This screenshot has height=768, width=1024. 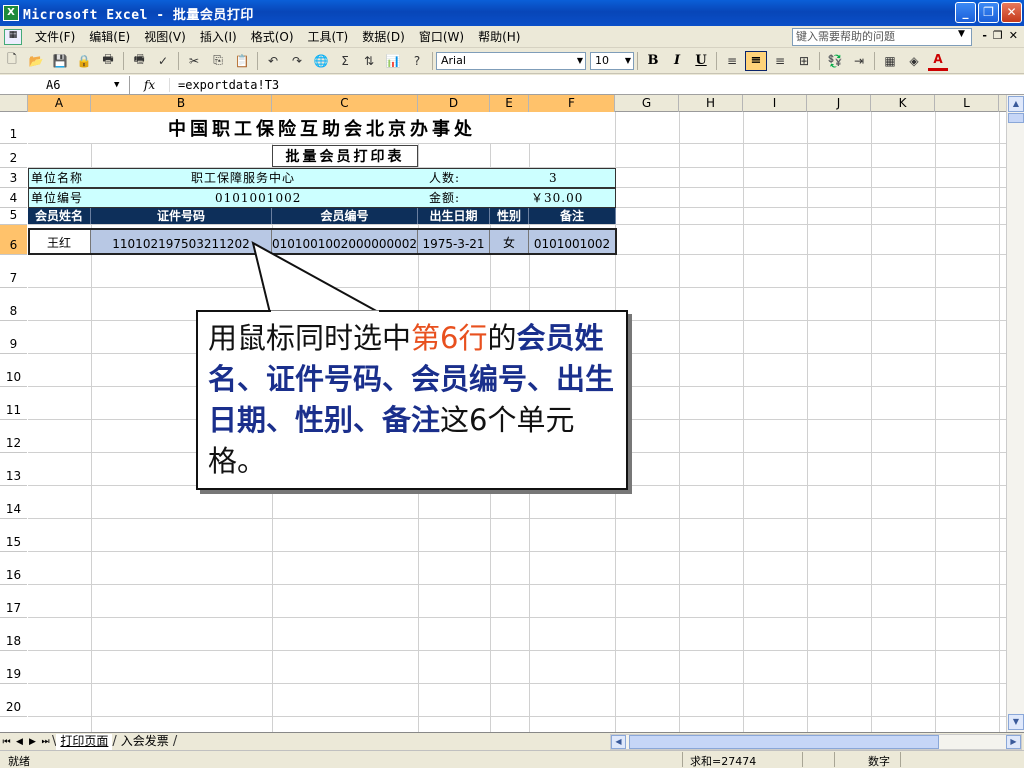 What do you see at coordinates (14, 103) in the screenshot?
I see `select-all-corner` at bounding box center [14, 103].